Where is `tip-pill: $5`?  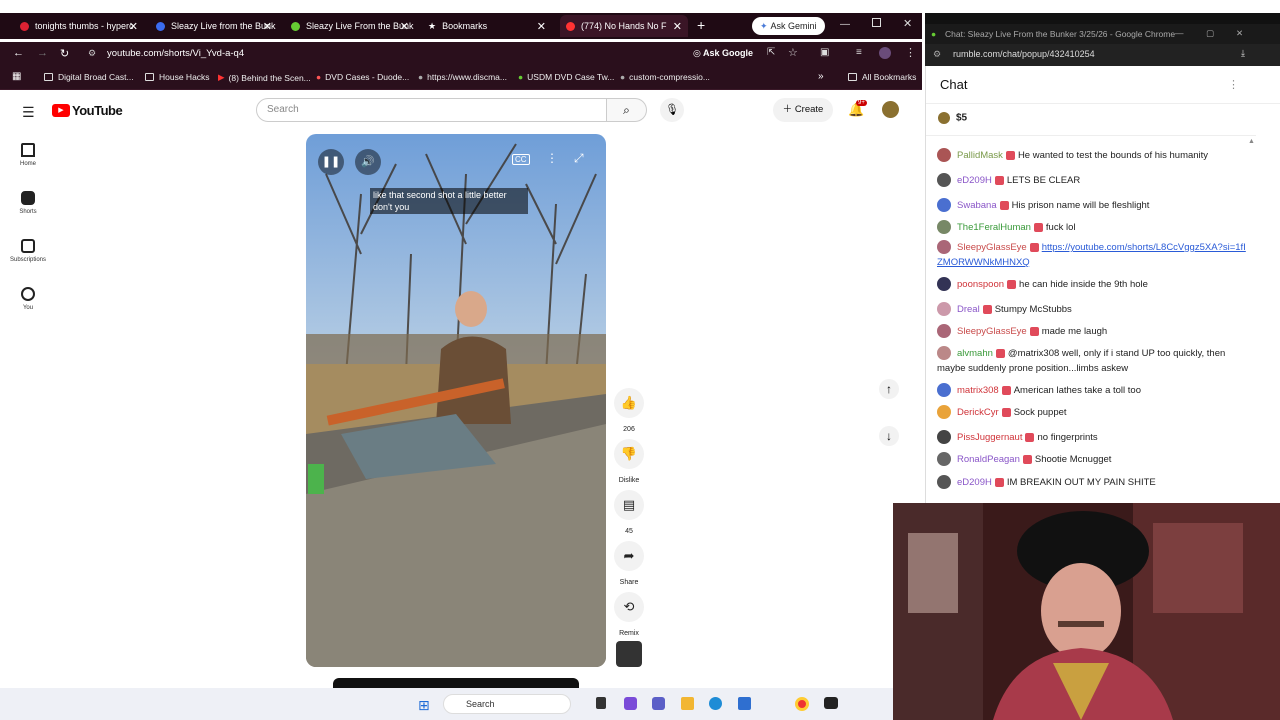 tip-pill: $5 is located at coordinates (952, 118).